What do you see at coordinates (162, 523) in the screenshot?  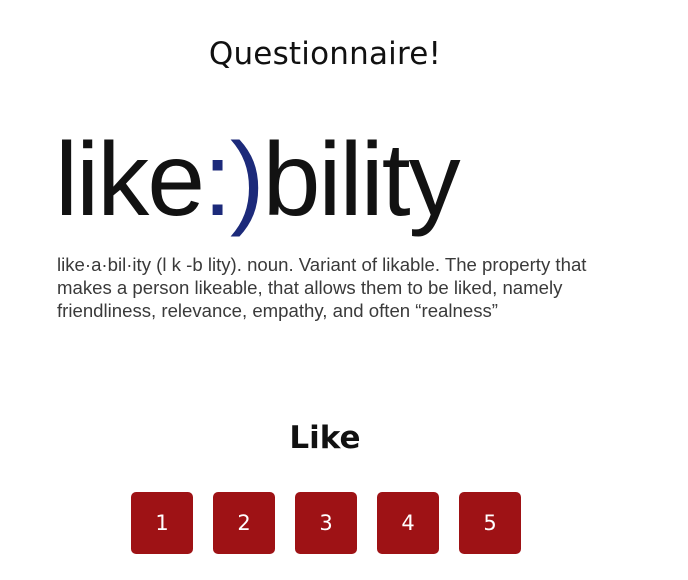 I see `rating-button-1: 1` at bounding box center [162, 523].